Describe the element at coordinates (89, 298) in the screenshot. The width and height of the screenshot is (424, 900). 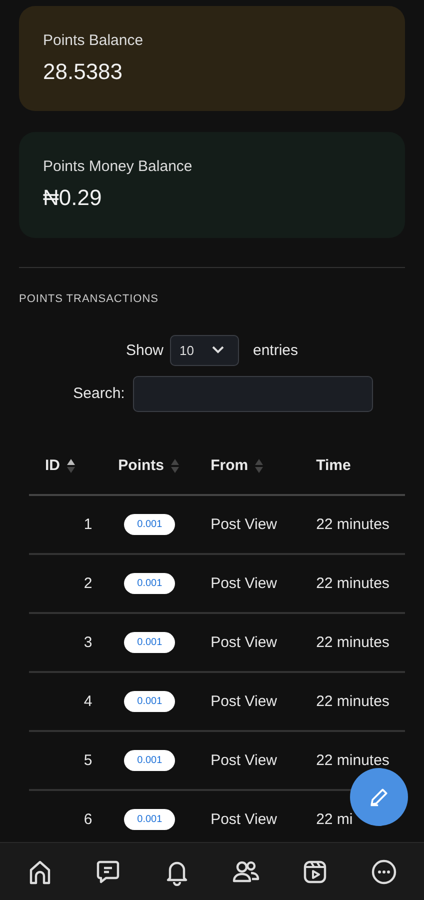
I see `section-title: POINTS TRANSACTIONS` at that location.